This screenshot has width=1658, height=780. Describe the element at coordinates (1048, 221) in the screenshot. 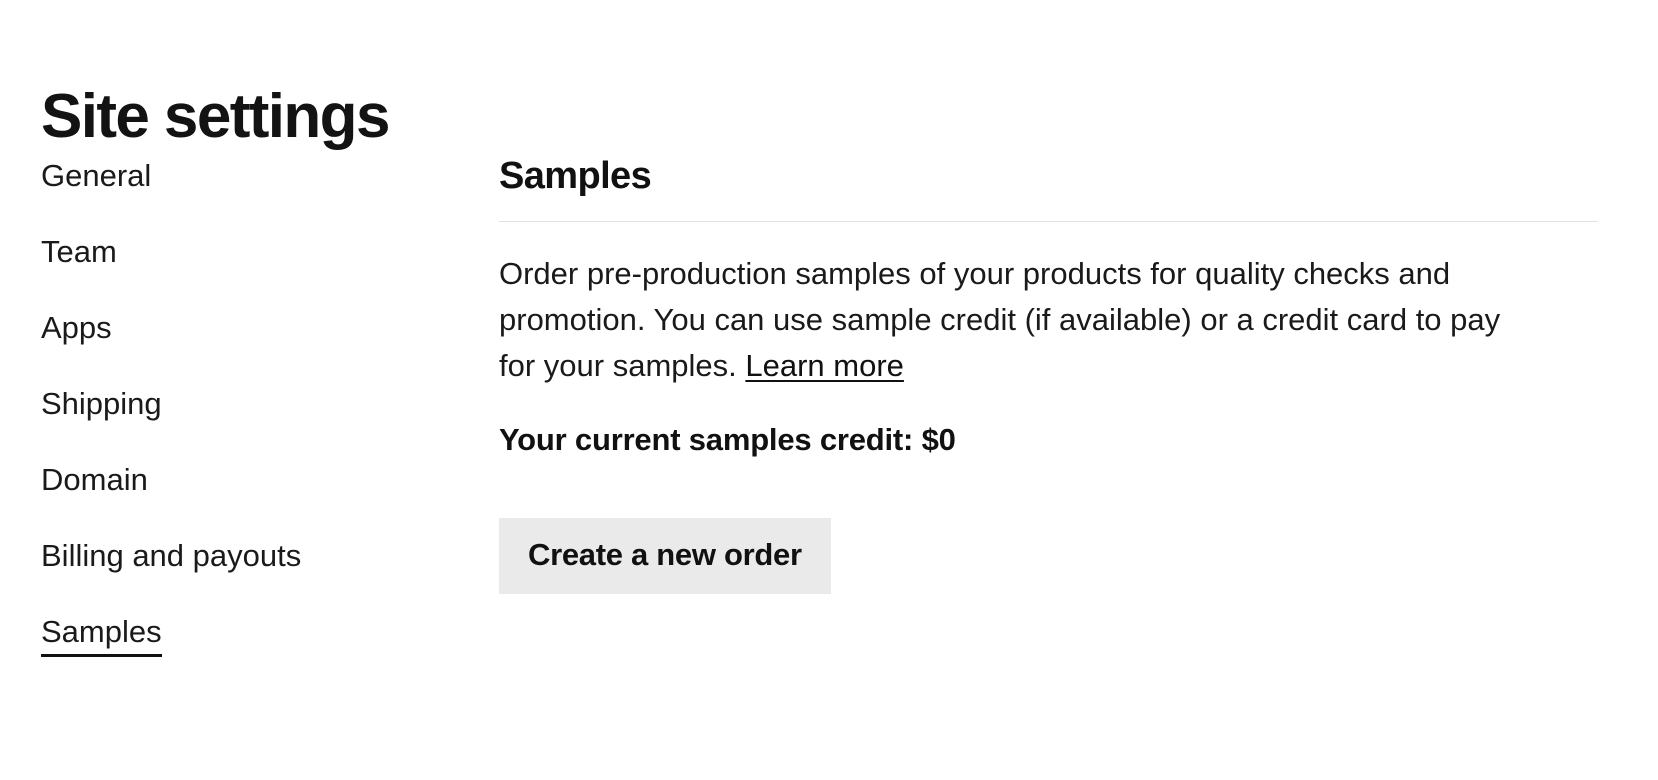

I see `section-divider` at that location.